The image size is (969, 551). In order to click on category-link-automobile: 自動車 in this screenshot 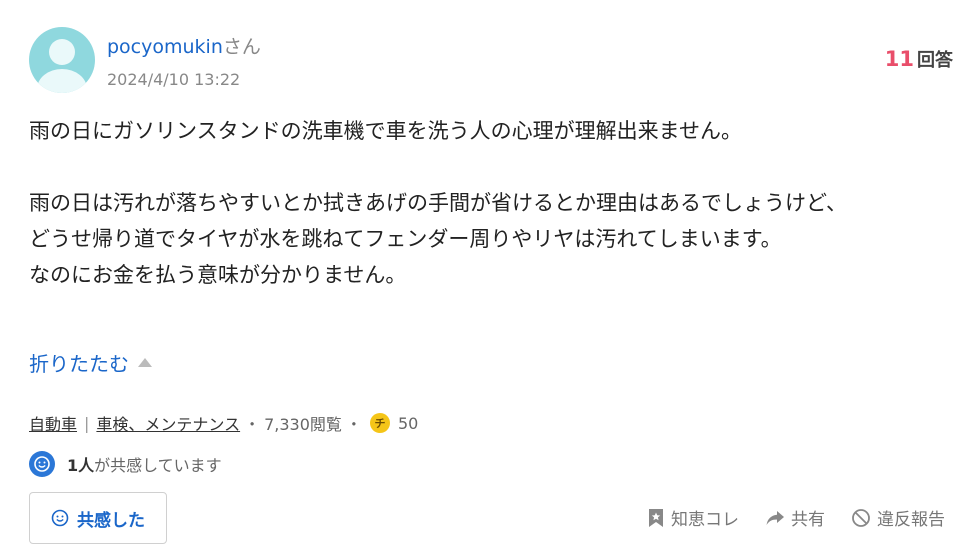, I will do `click(53, 423)`.